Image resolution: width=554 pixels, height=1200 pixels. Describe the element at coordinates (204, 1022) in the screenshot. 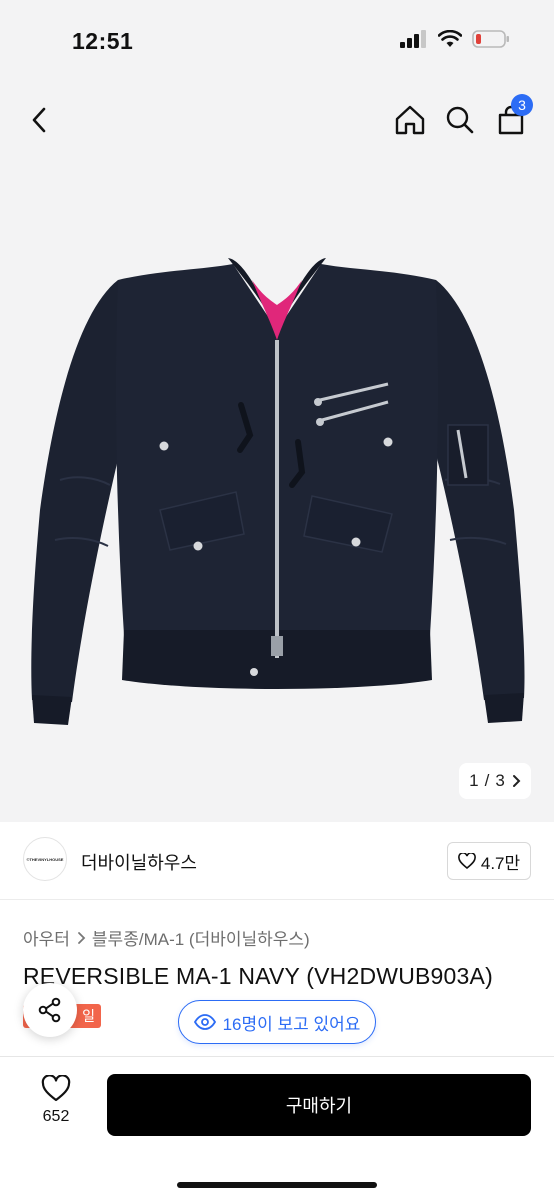

I see `eye-icon` at that location.